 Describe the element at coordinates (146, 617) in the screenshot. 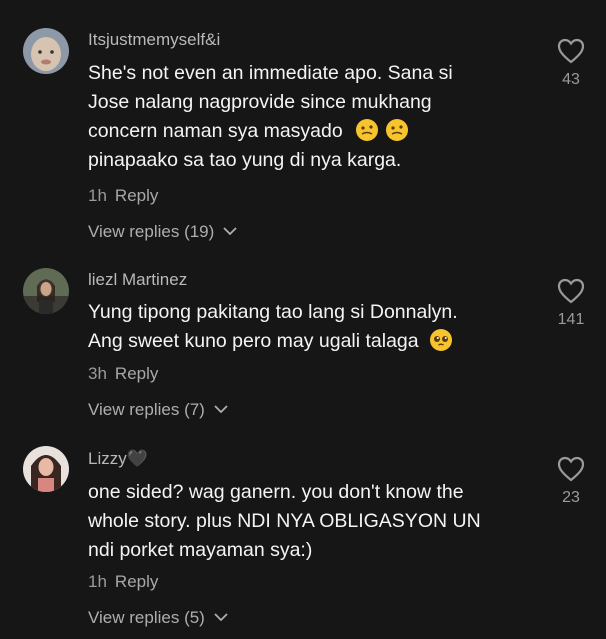

I see `view-replies-label: View replies (5)` at that location.